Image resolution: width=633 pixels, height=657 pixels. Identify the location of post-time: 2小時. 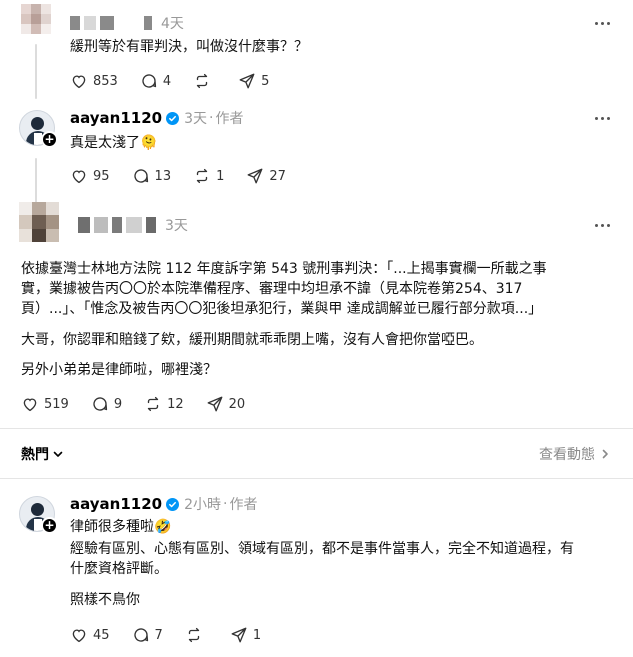
(203, 505).